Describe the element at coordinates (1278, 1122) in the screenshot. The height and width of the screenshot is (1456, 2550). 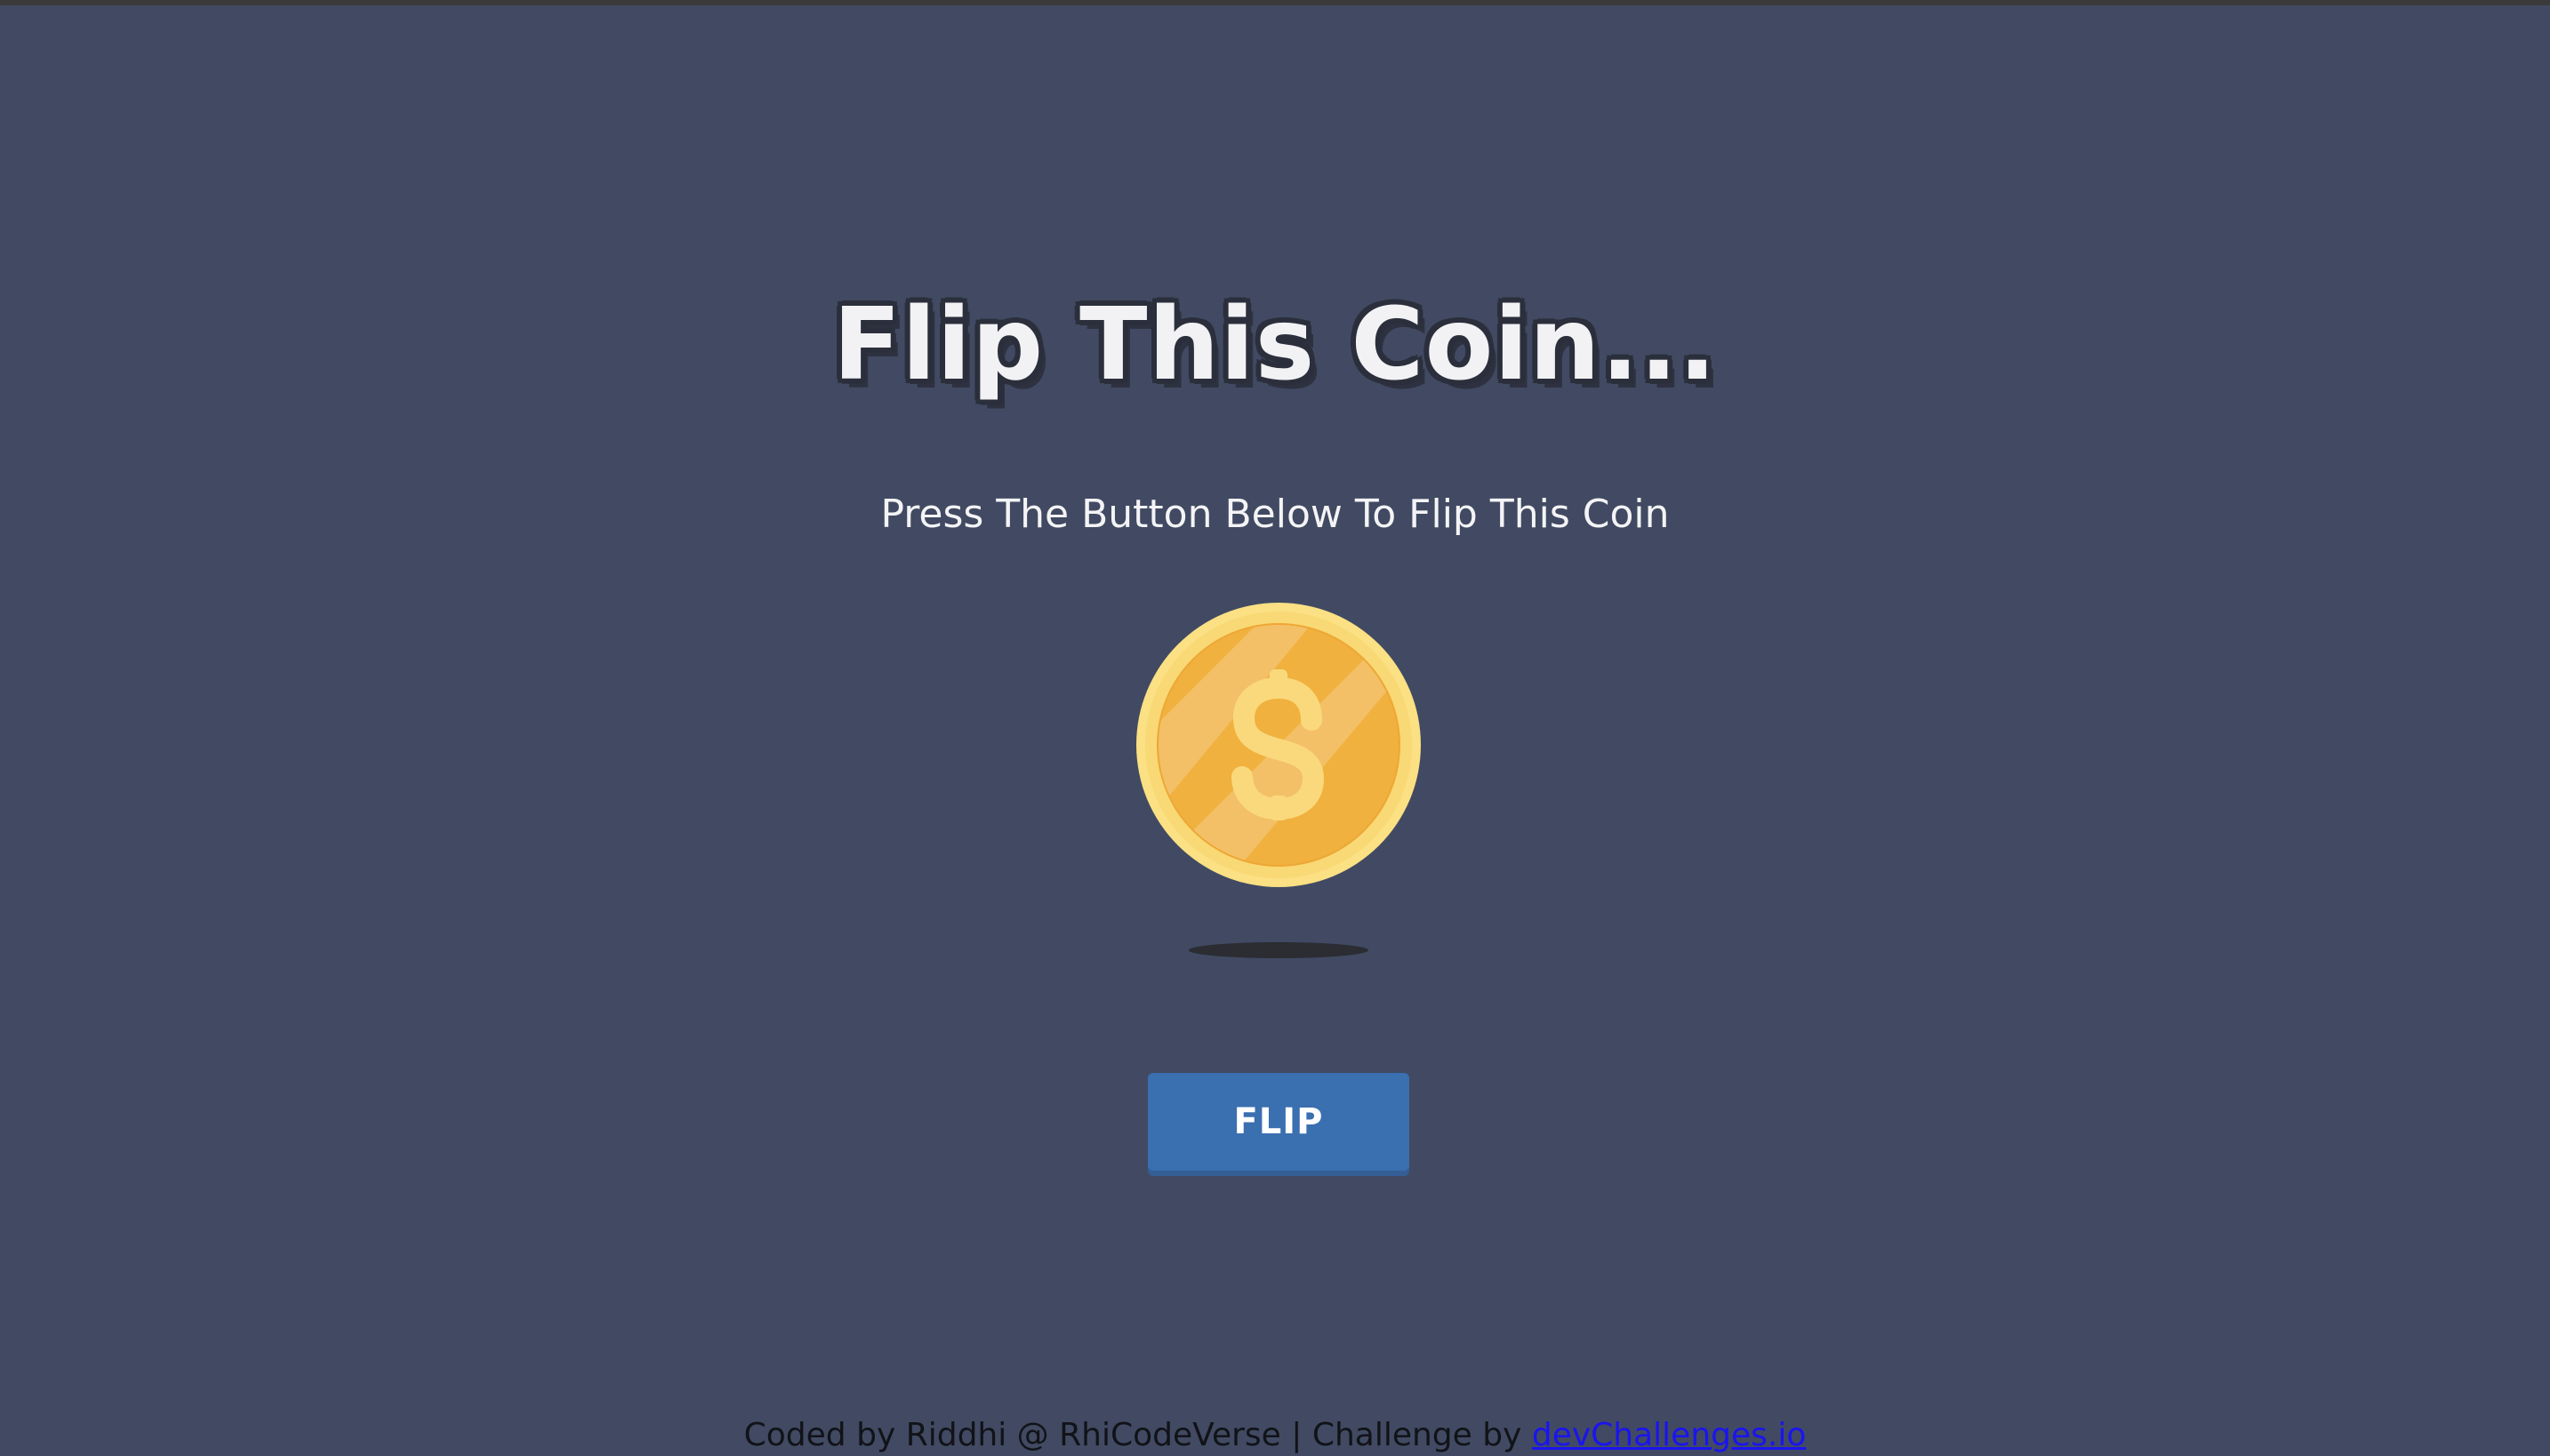
I see `flip-button: FLIP` at that location.